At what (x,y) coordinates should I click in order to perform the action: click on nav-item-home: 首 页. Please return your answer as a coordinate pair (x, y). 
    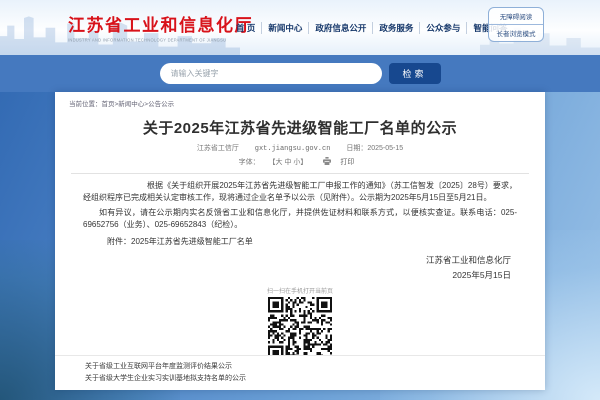
    Looking at the image, I should click on (245, 28).